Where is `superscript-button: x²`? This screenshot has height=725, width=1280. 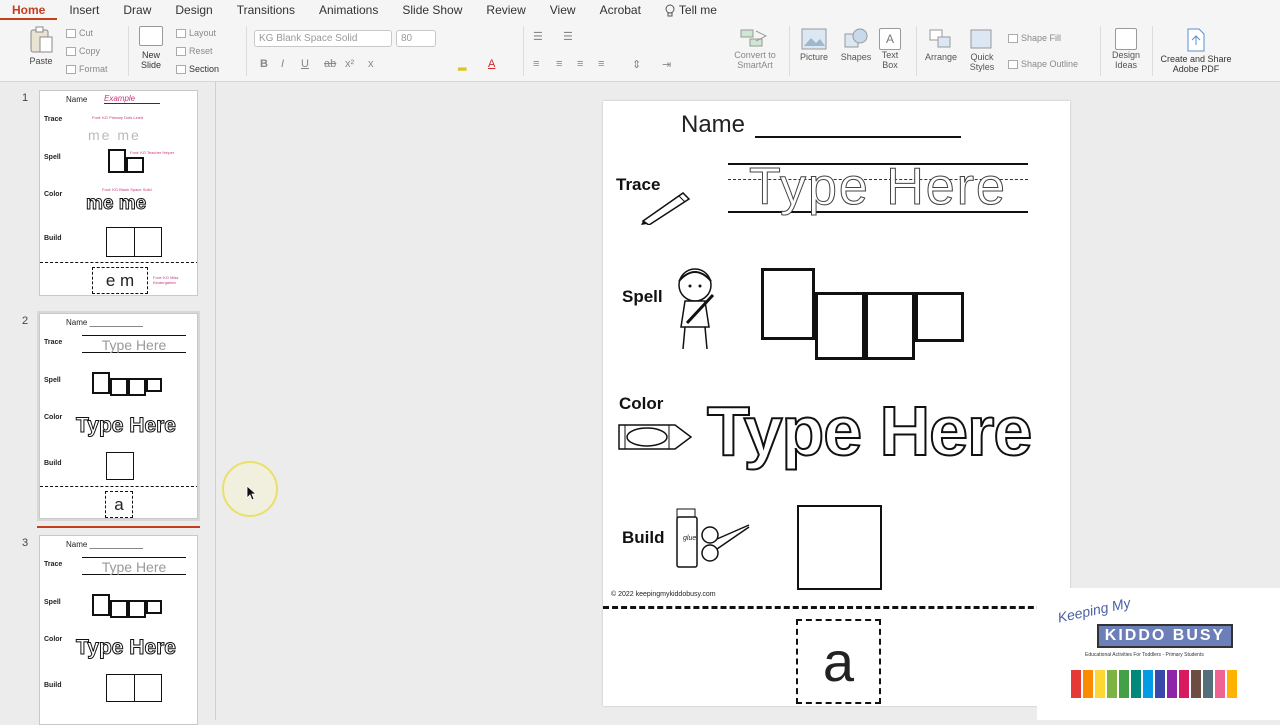 superscript-button: x² is located at coordinates (349, 64).